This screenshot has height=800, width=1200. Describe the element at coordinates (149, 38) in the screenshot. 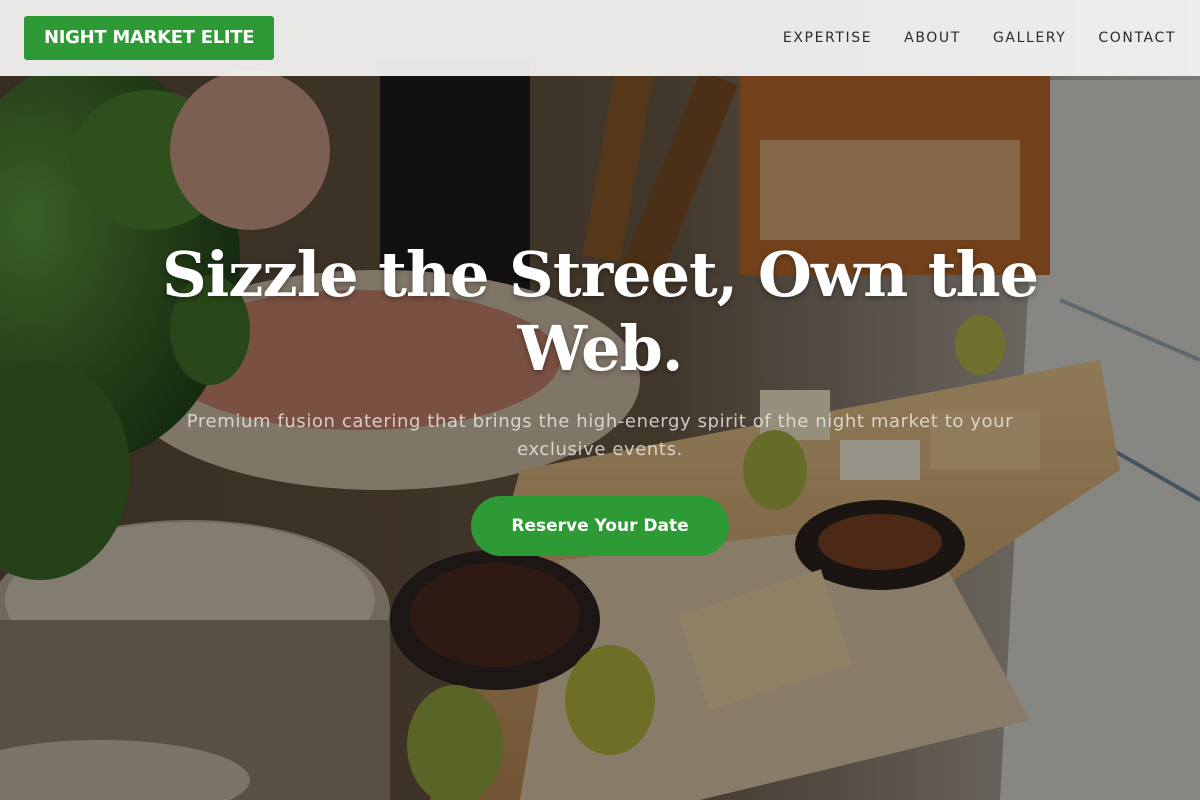

I see `site-logo: NIGHT MARKET ELITE` at that location.